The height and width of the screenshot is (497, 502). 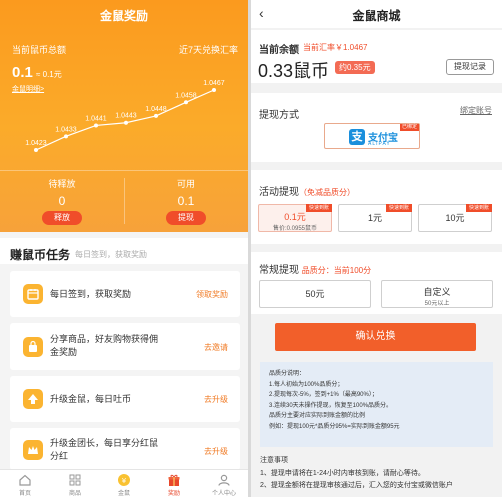 What do you see at coordinates (279, 270) in the screenshot?
I see `regular-title-text: 常规提现` at bounding box center [279, 270].